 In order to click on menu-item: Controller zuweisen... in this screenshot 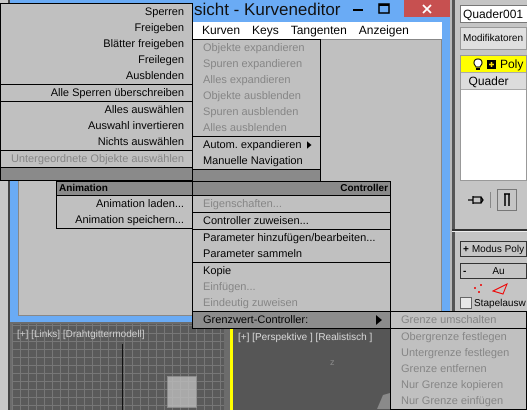, I will do `click(291, 220)`.